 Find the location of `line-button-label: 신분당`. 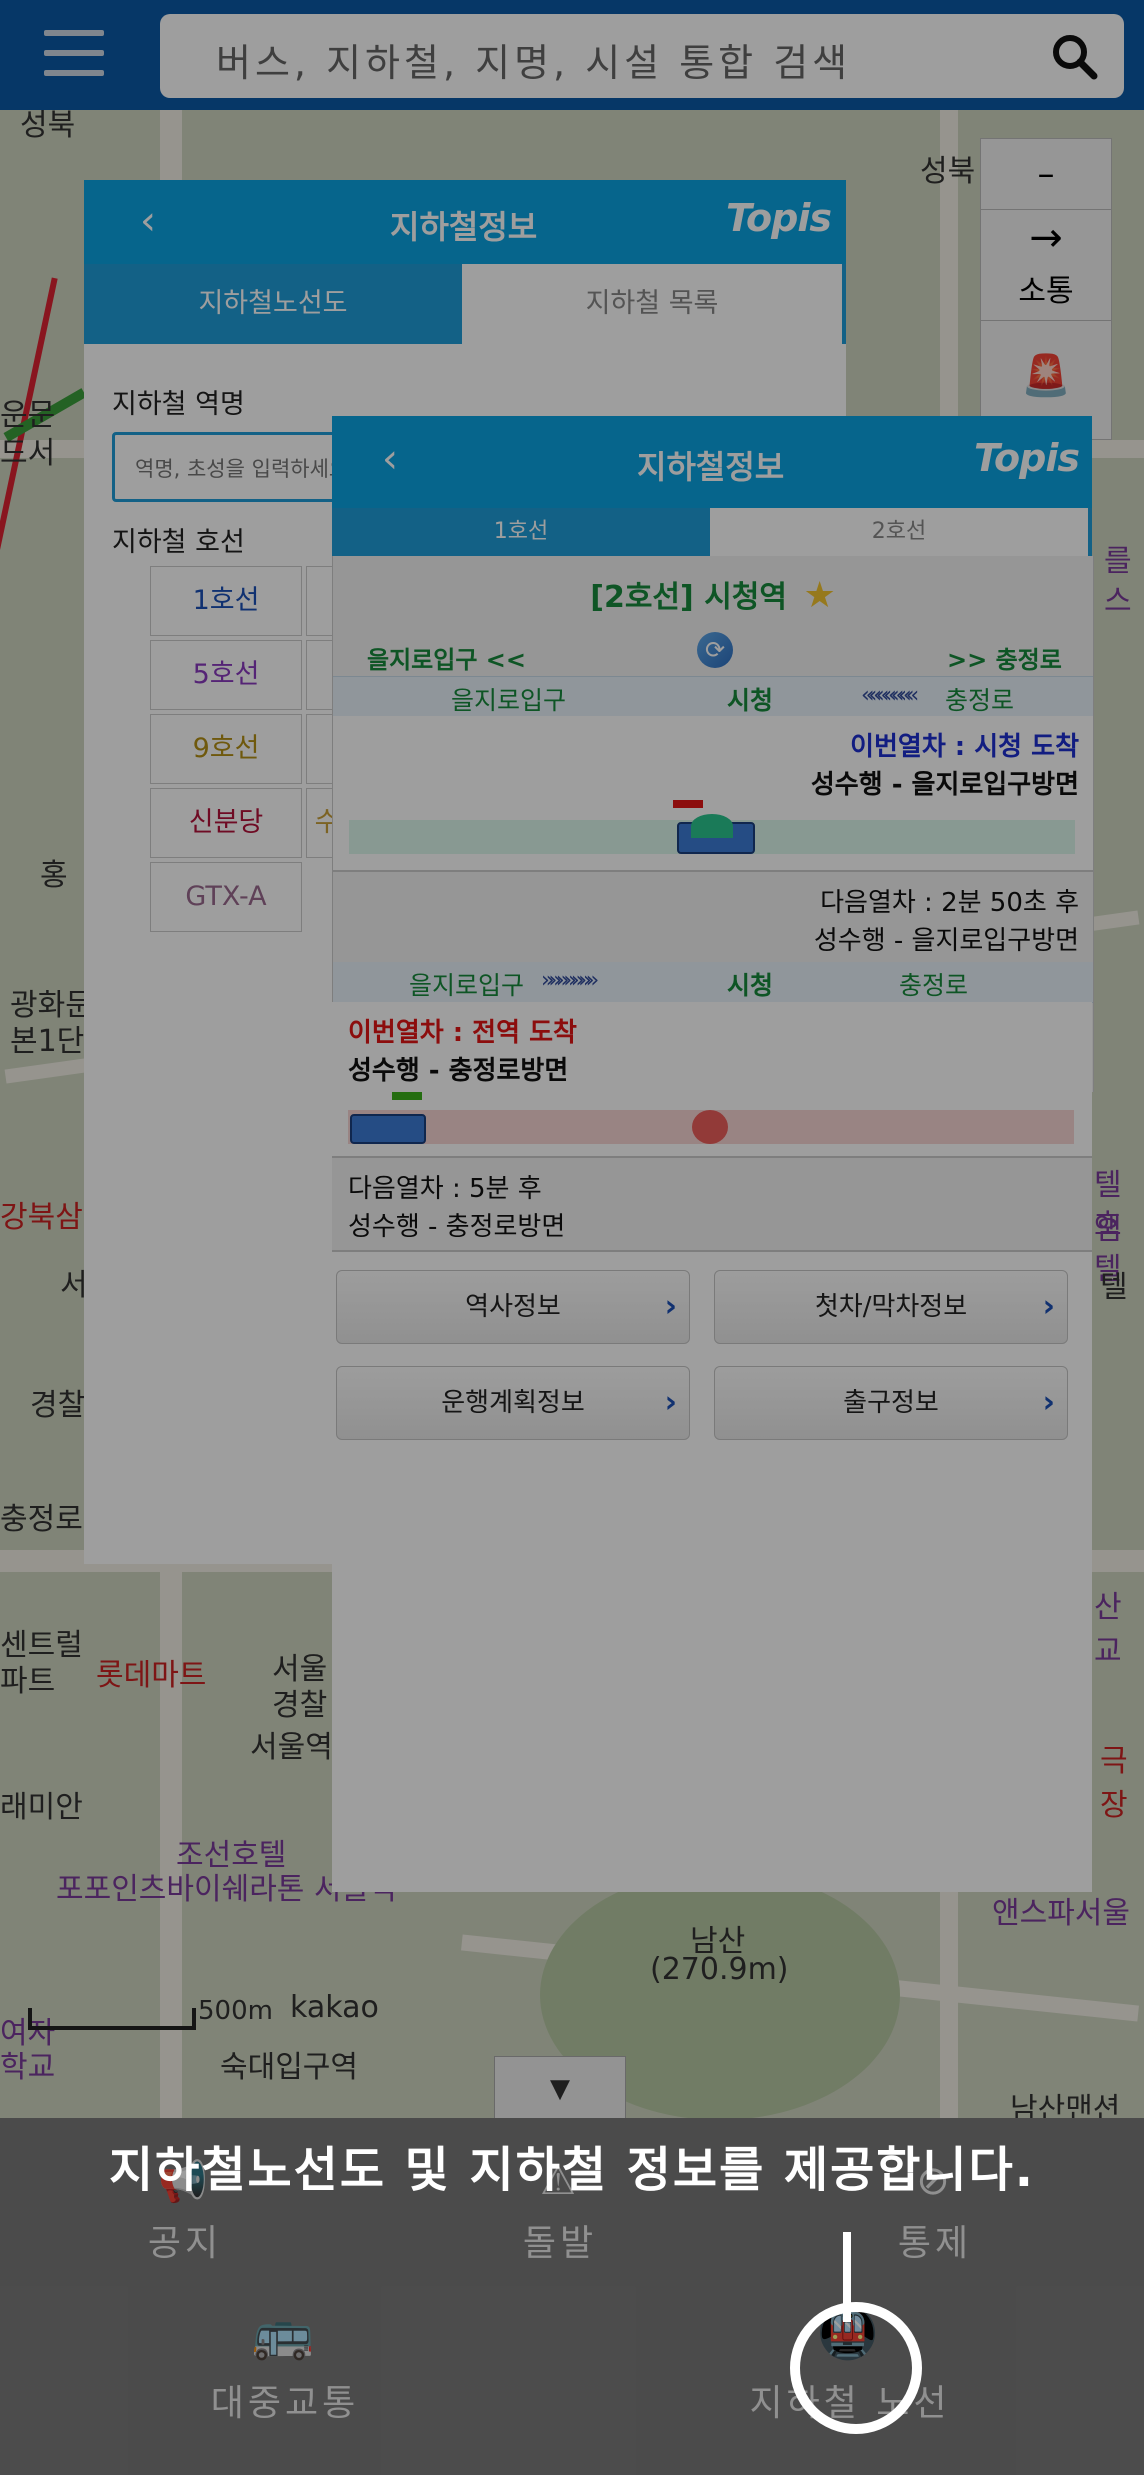

line-button-label: 신분당 is located at coordinates (226, 822).